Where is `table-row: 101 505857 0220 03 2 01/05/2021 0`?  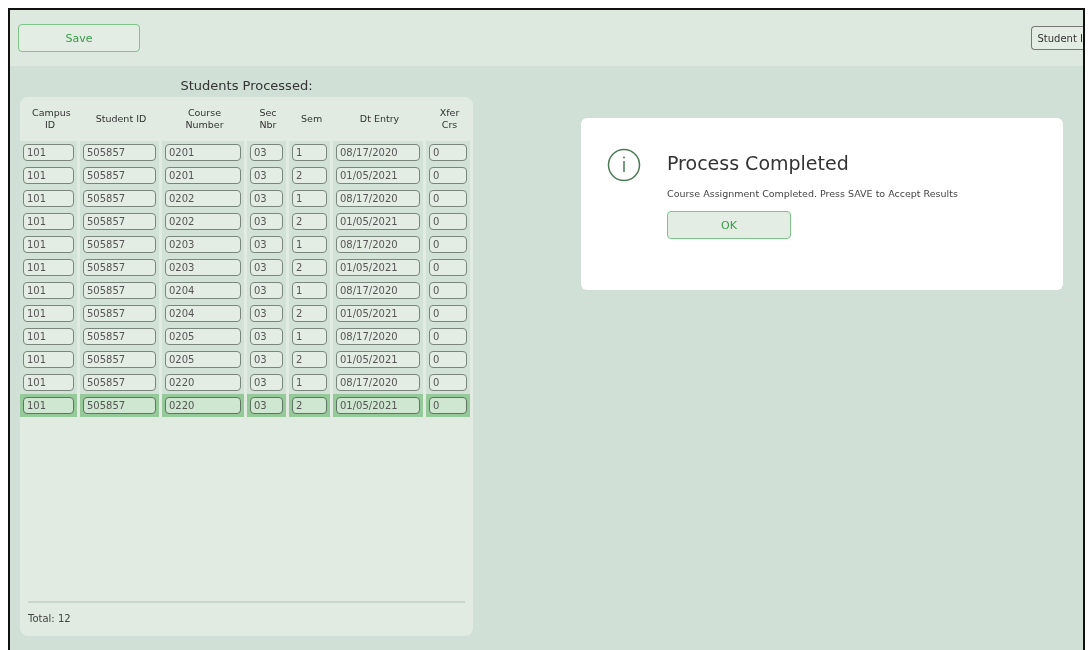 table-row: 101 505857 0220 03 2 01/05/2021 0 is located at coordinates (246, 405).